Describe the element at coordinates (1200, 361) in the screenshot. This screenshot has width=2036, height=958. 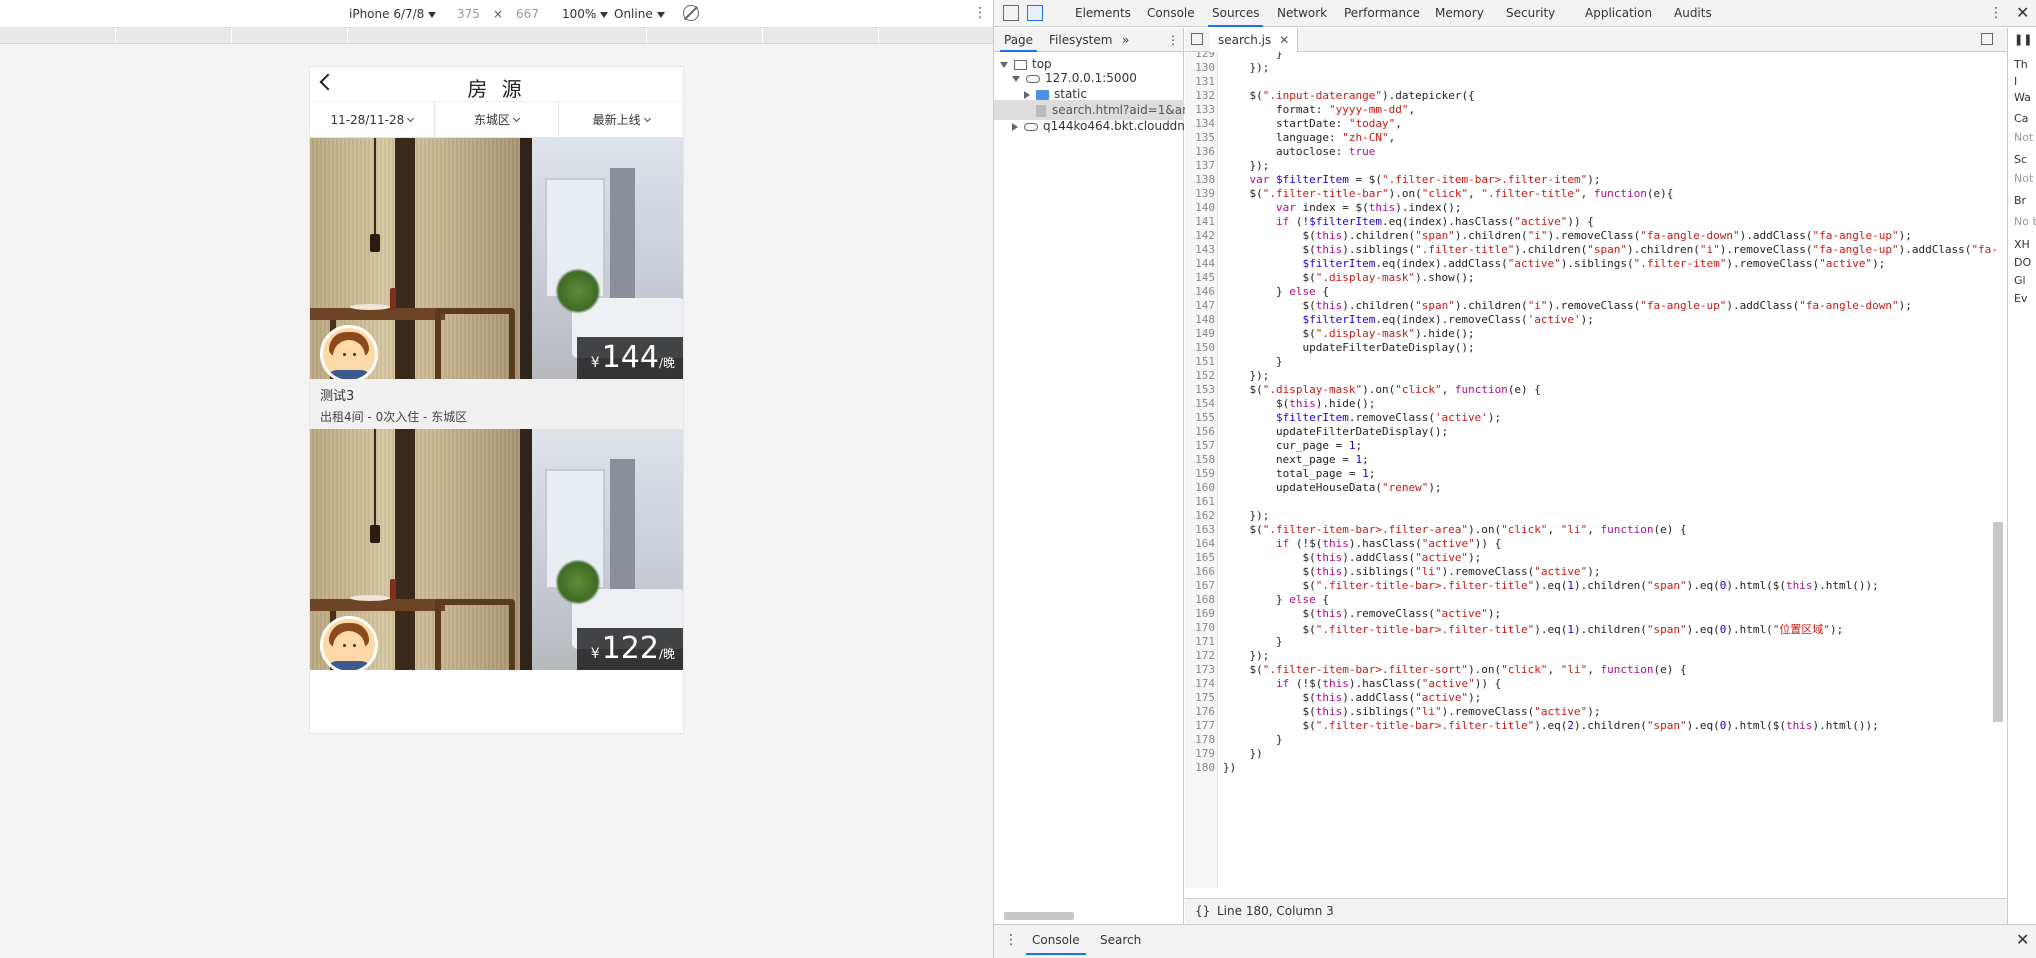
I see `line-number: 151` at that location.